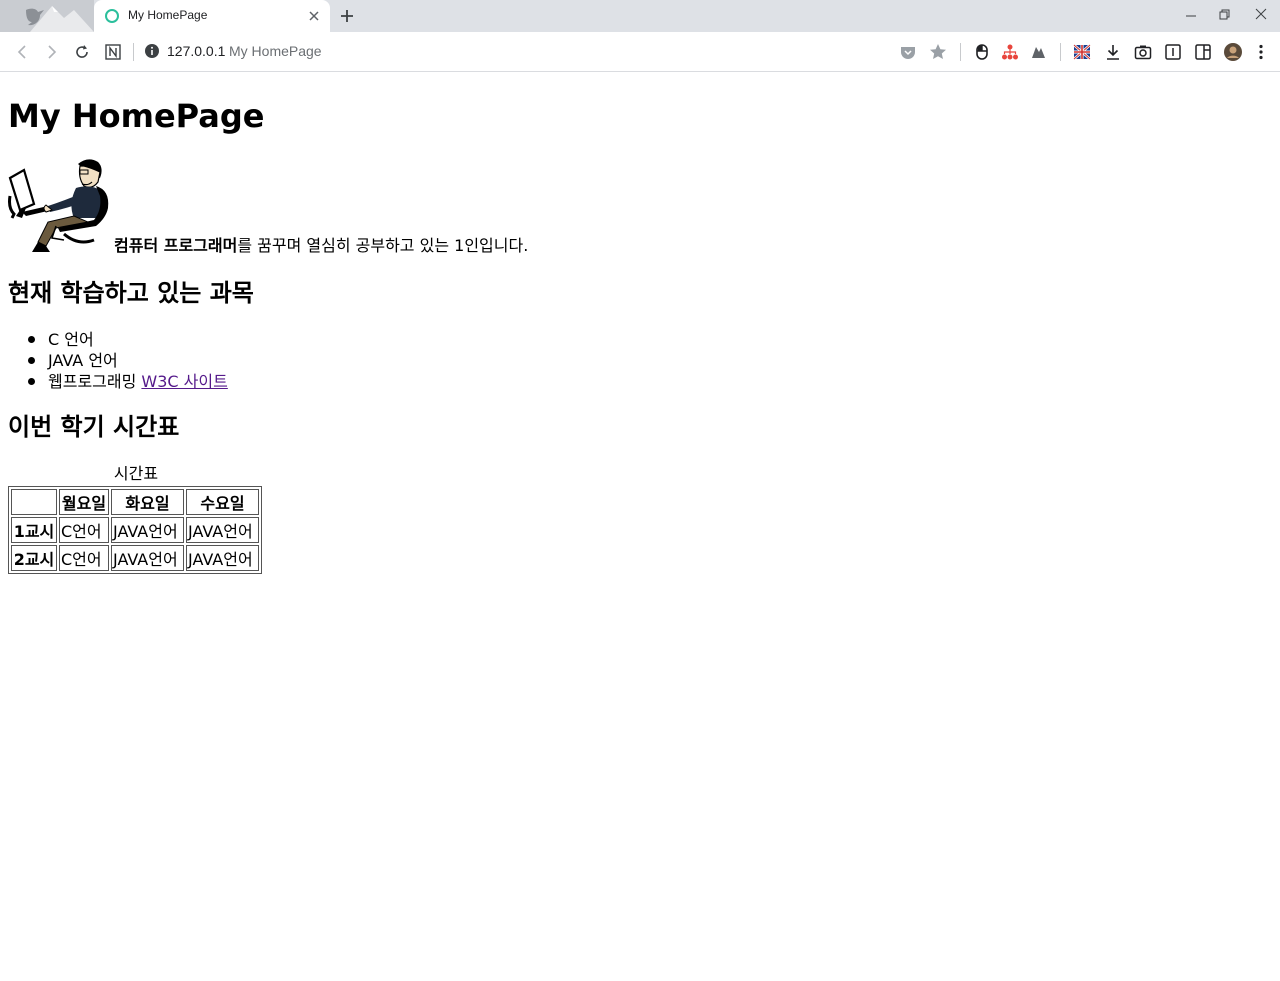  Describe the element at coordinates (908, 52) in the screenshot. I see `pocket-icon` at that location.